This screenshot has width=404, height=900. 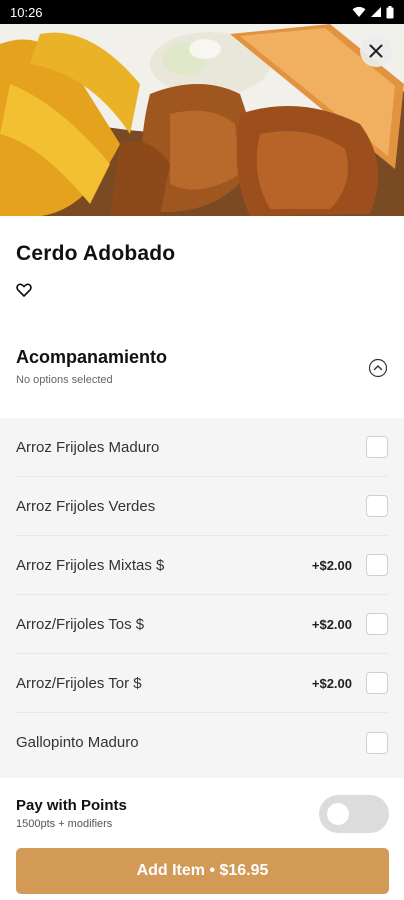 What do you see at coordinates (64, 824) in the screenshot?
I see `pay-with-points-subtitle: 1500pts + modifiers` at bounding box center [64, 824].